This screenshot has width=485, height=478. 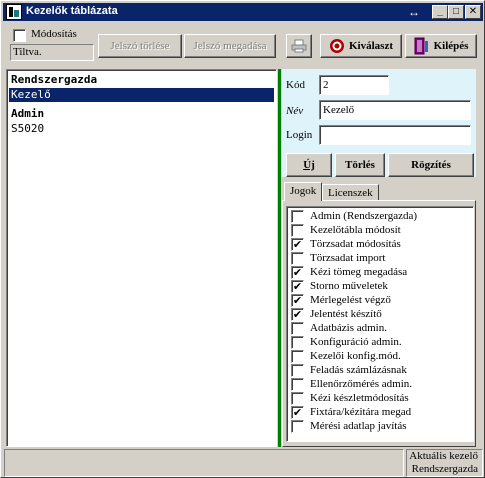 What do you see at coordinates (440, 12) in the screenshot?
I see `minimize-button: _` at bounding box center [440, 12].